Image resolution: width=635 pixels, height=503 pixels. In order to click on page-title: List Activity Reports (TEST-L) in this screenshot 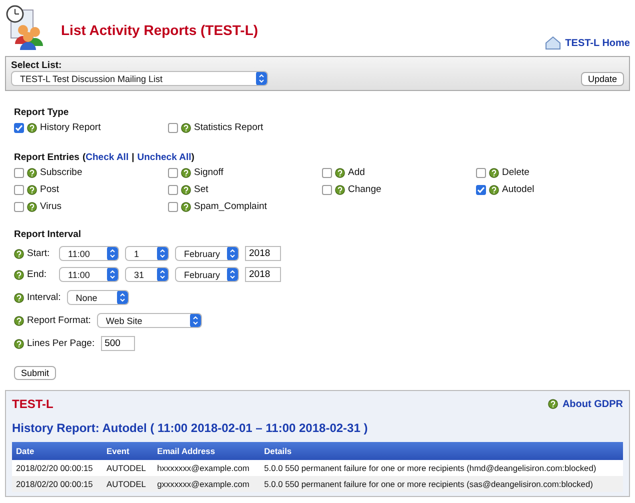, I will do `click(160, 30)`.